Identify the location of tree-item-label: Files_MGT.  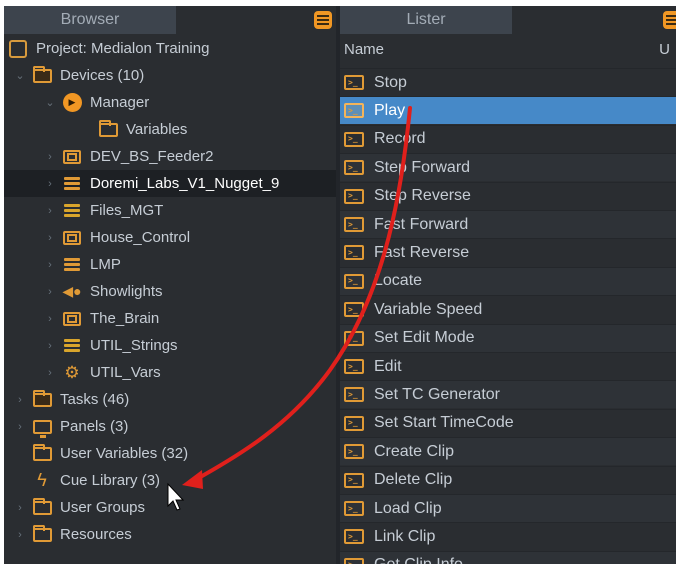
(127, 210).